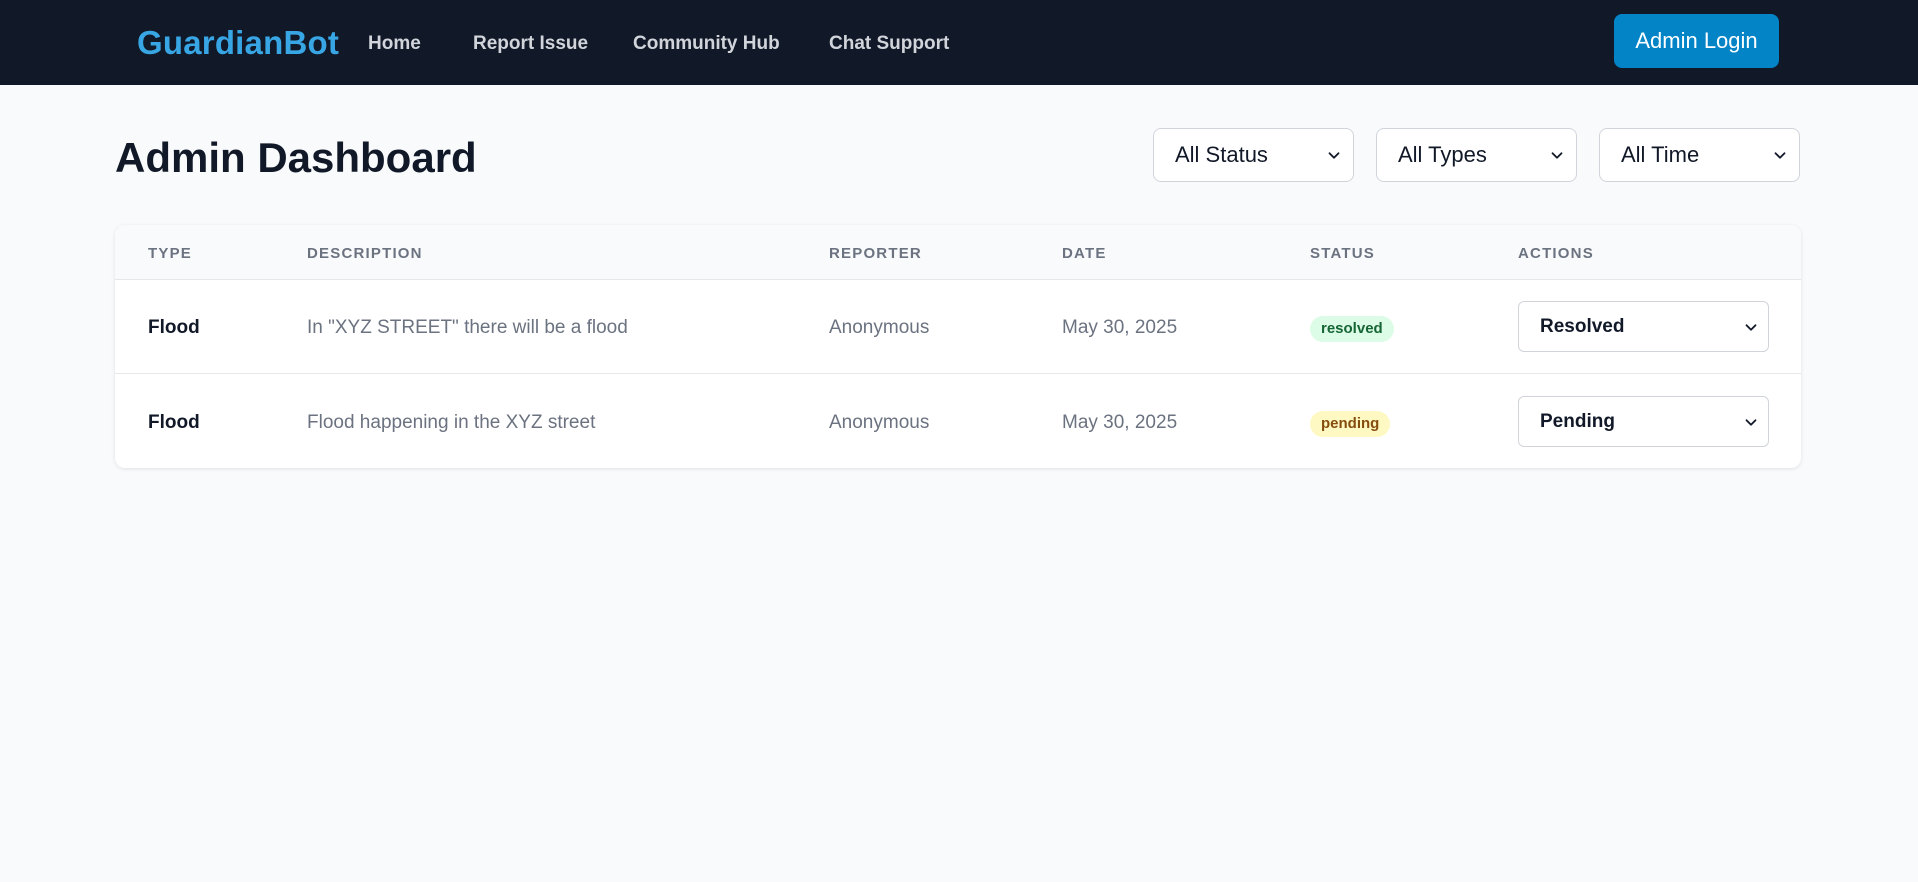  Describe the element at coordinates (238, 43) in the screenshot. I see `brand-logo: GuardianBot` at that location.